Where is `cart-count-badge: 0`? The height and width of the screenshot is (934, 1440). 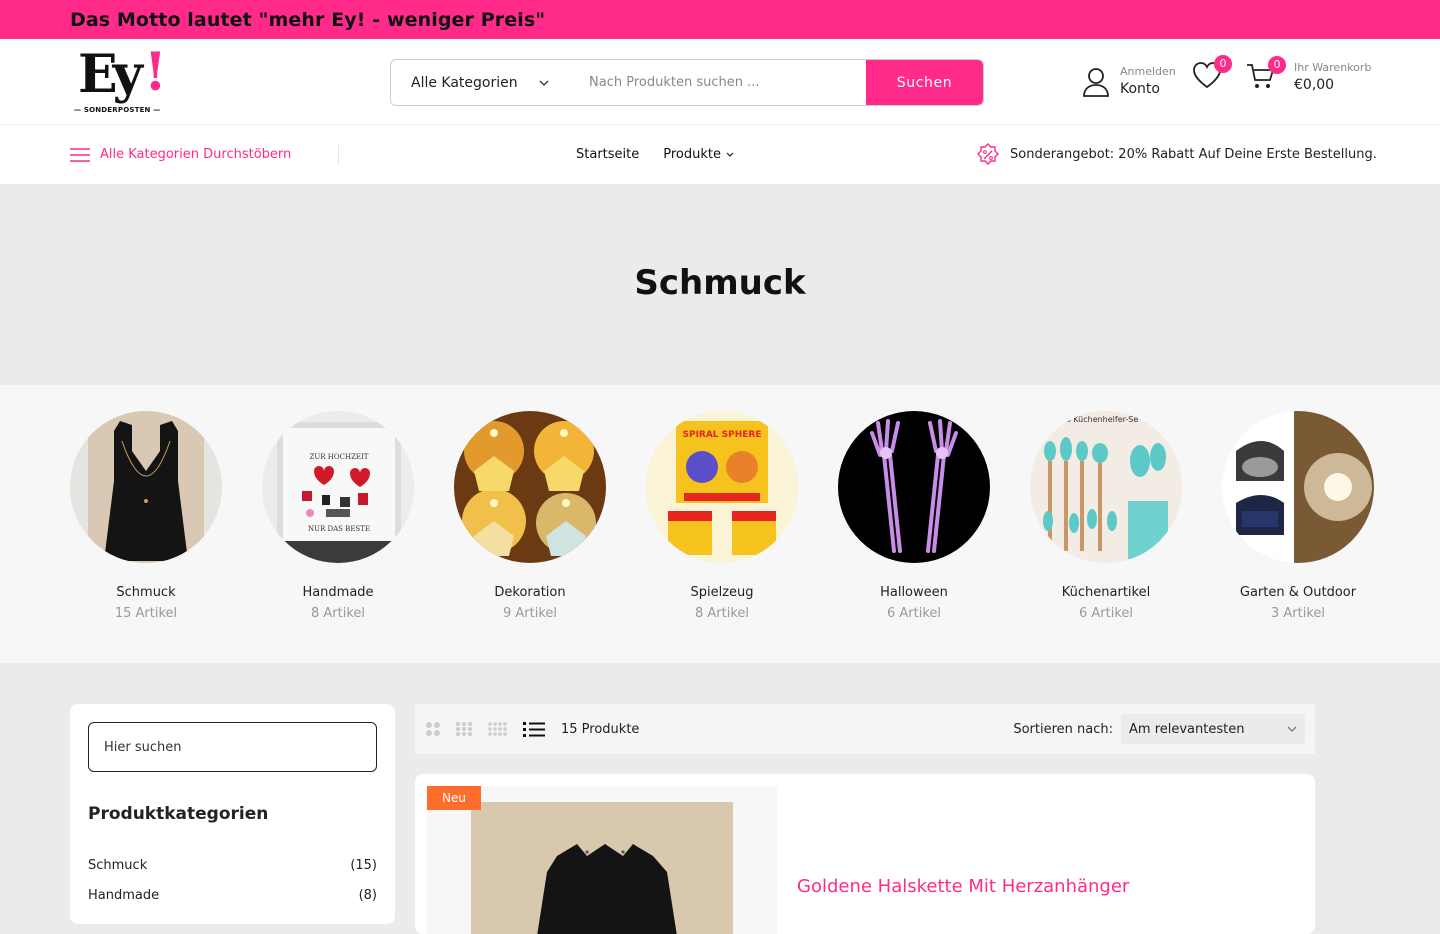 cart-count-badge: 0 is located at coordinates (1277, 65).